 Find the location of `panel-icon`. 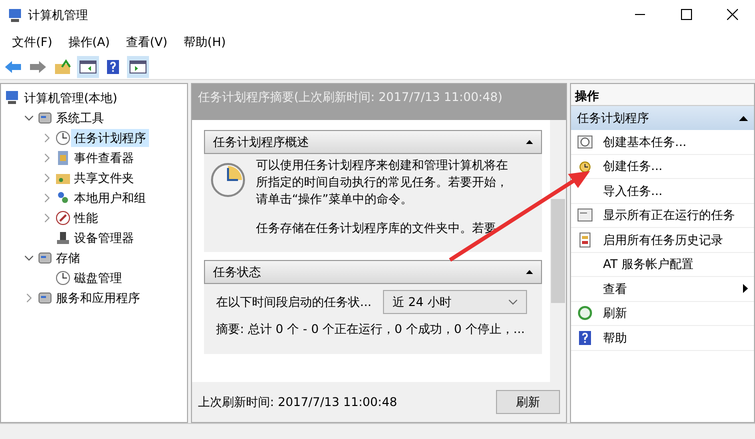

panel-icon is located at coordinates (88, 66).